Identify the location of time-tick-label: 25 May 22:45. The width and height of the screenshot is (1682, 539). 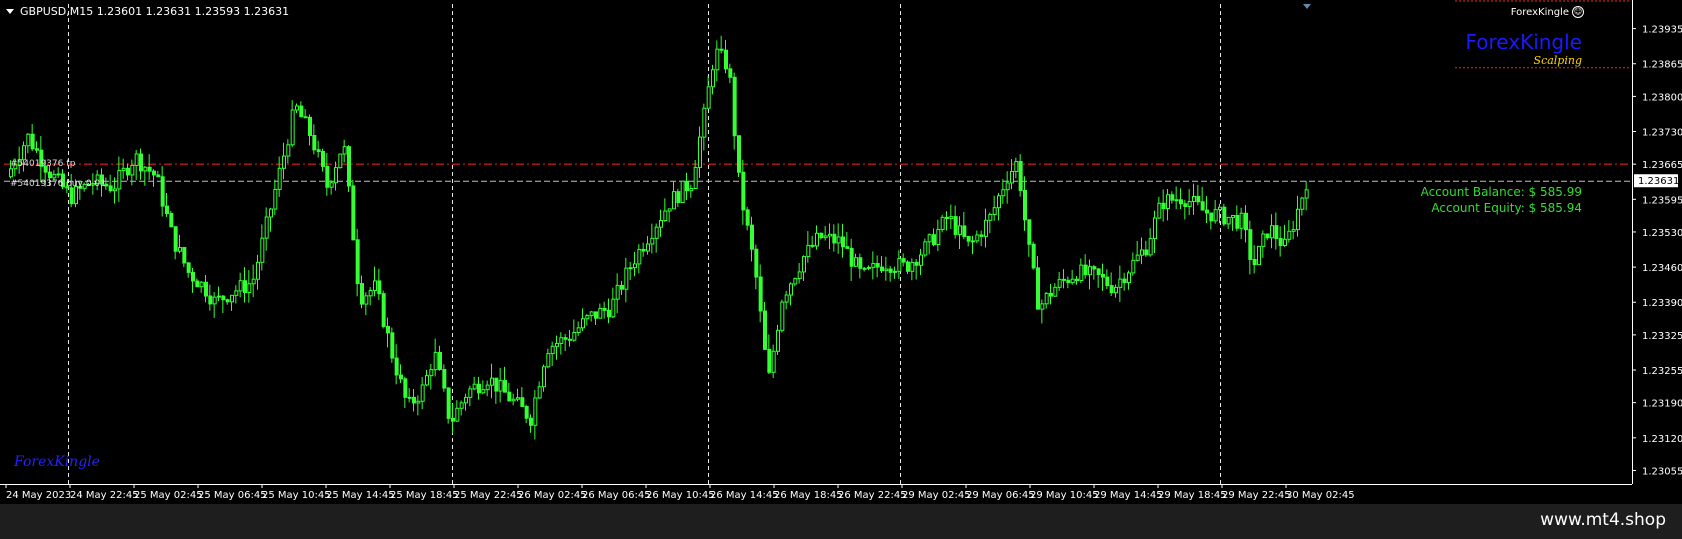
(488, 495).